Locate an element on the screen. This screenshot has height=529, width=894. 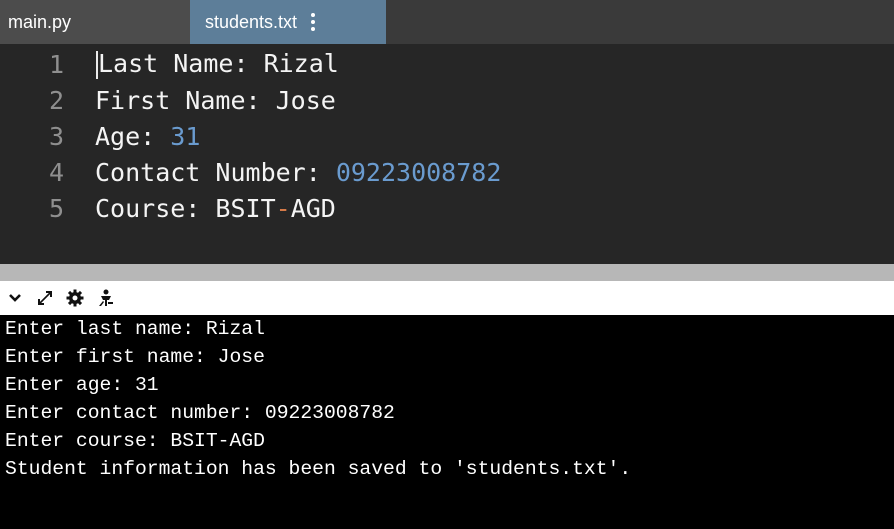
line-number: 1 is located at coordinates (56, 64).